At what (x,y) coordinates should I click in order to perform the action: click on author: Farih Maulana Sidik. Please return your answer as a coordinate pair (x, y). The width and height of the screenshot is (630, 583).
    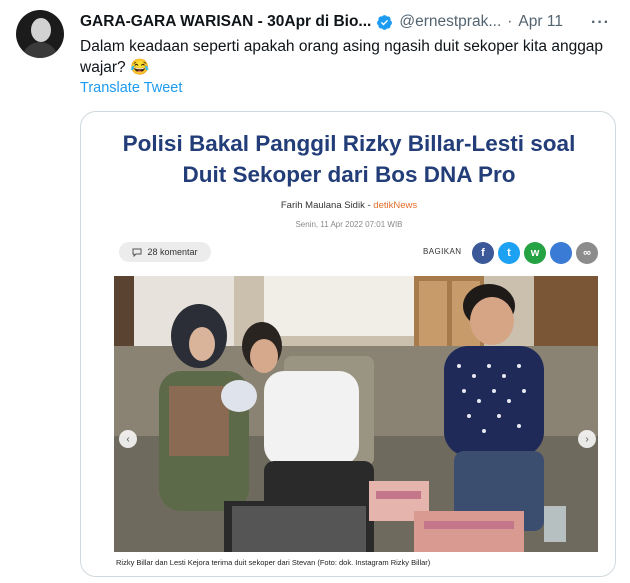
    Looking at the image, I should click on (322, 205).